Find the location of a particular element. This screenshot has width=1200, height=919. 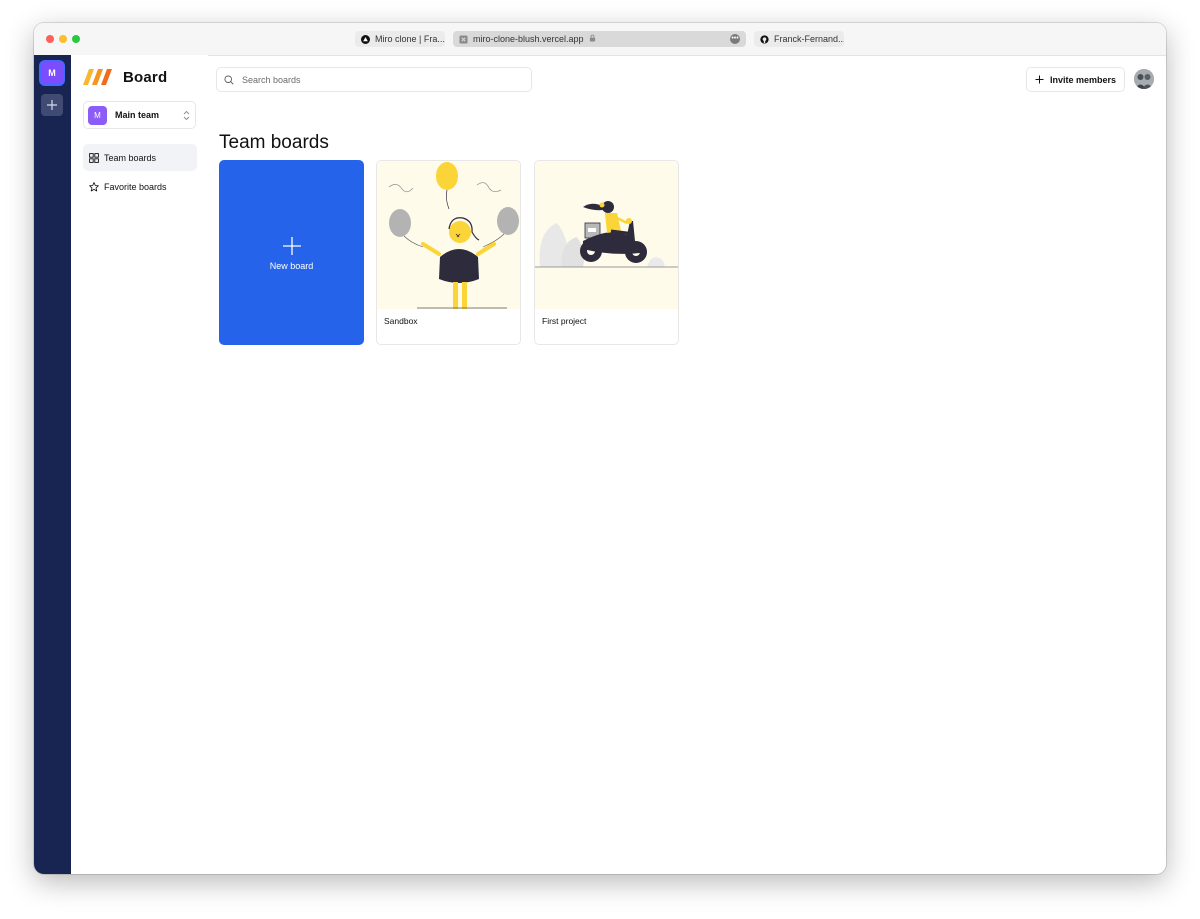

chevron-up-down-icon is located at coordinates (187, 115).